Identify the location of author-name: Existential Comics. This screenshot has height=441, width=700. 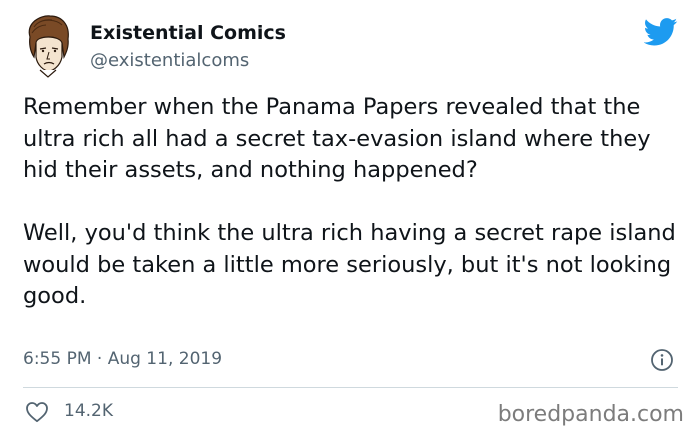
(188, 33).